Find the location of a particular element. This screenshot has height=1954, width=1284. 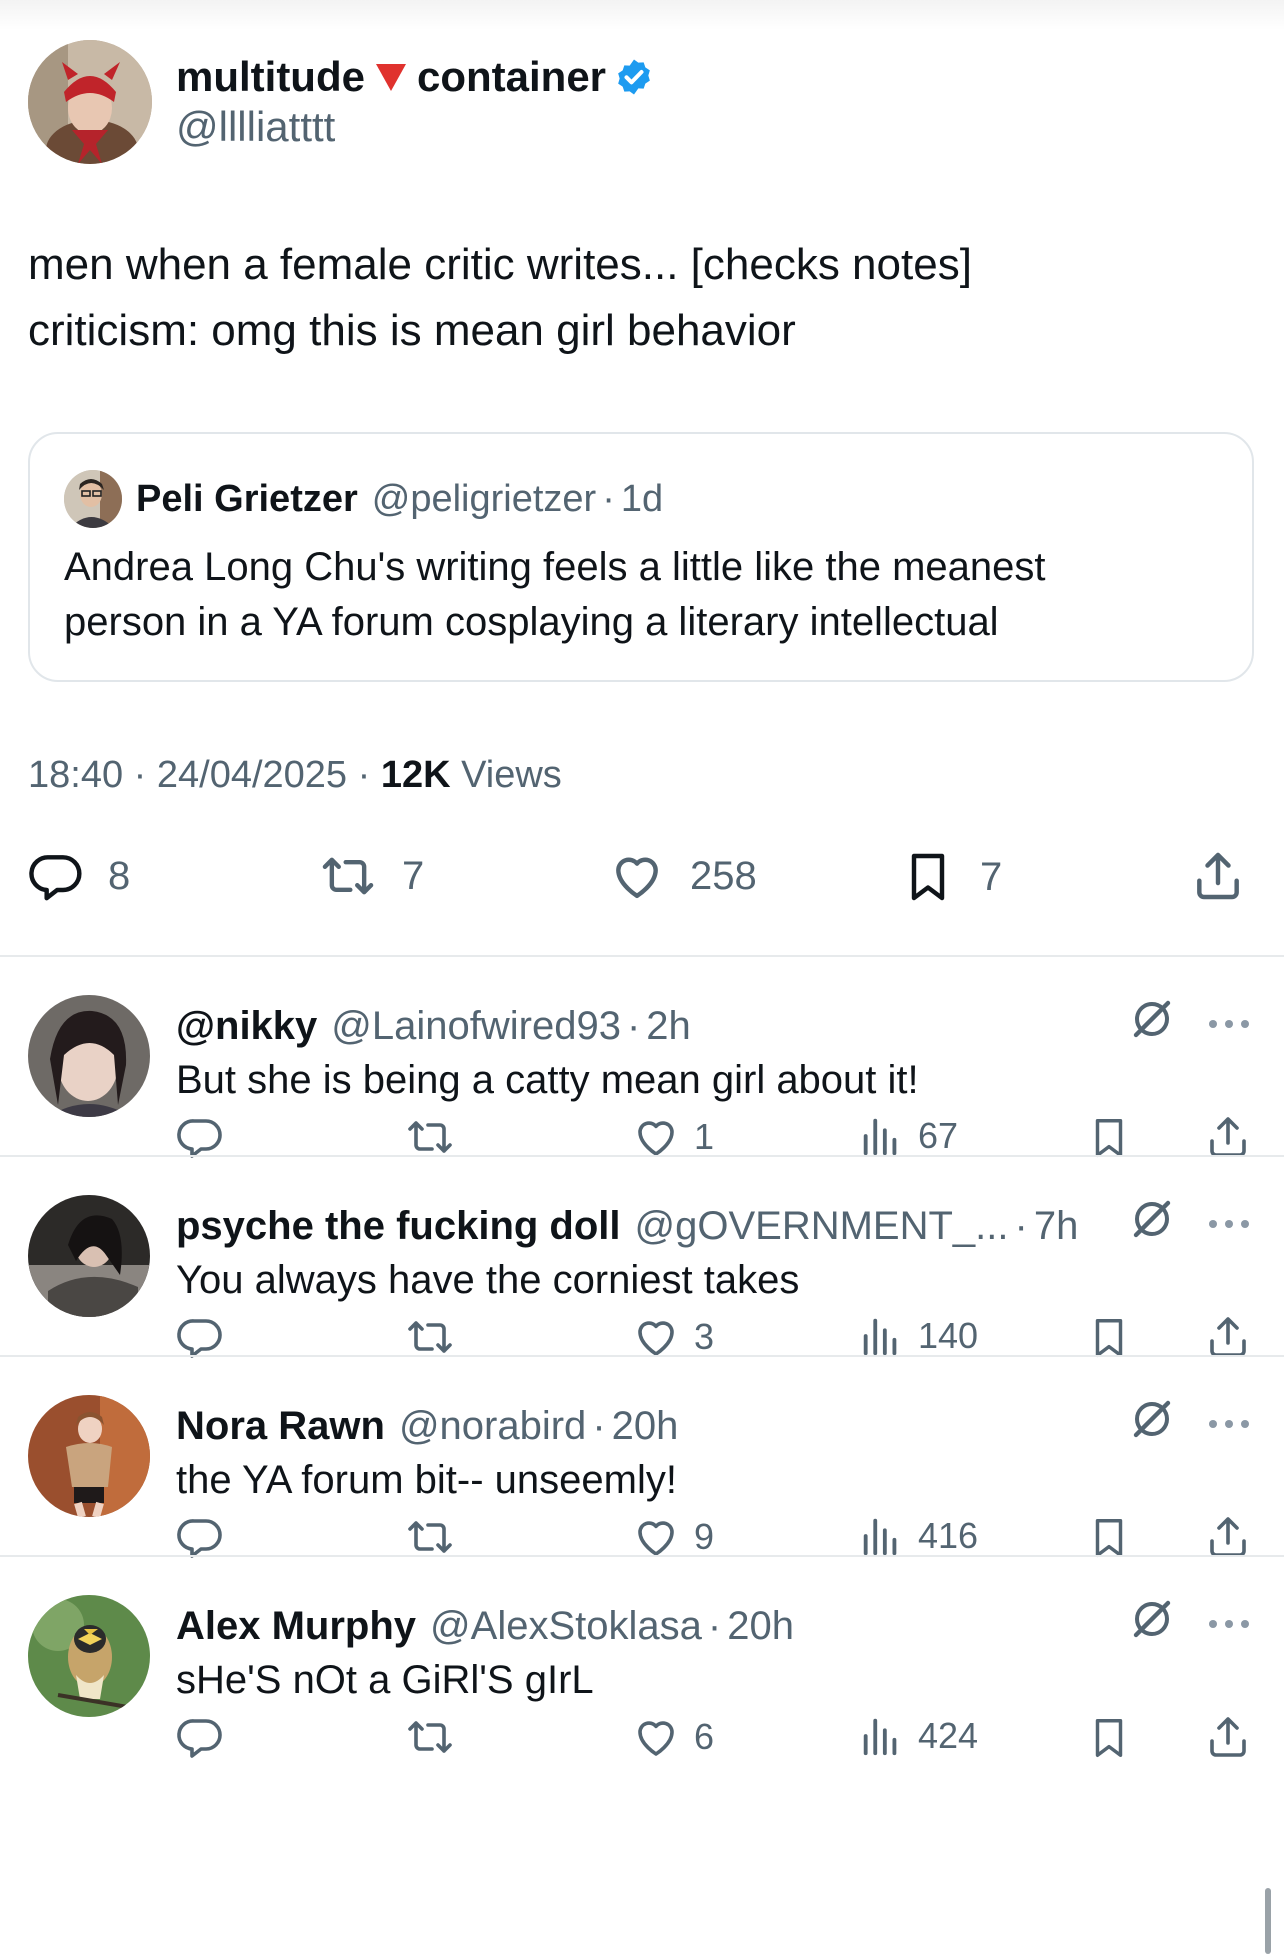

display-name-second: container is located at coordinates (511, 76).